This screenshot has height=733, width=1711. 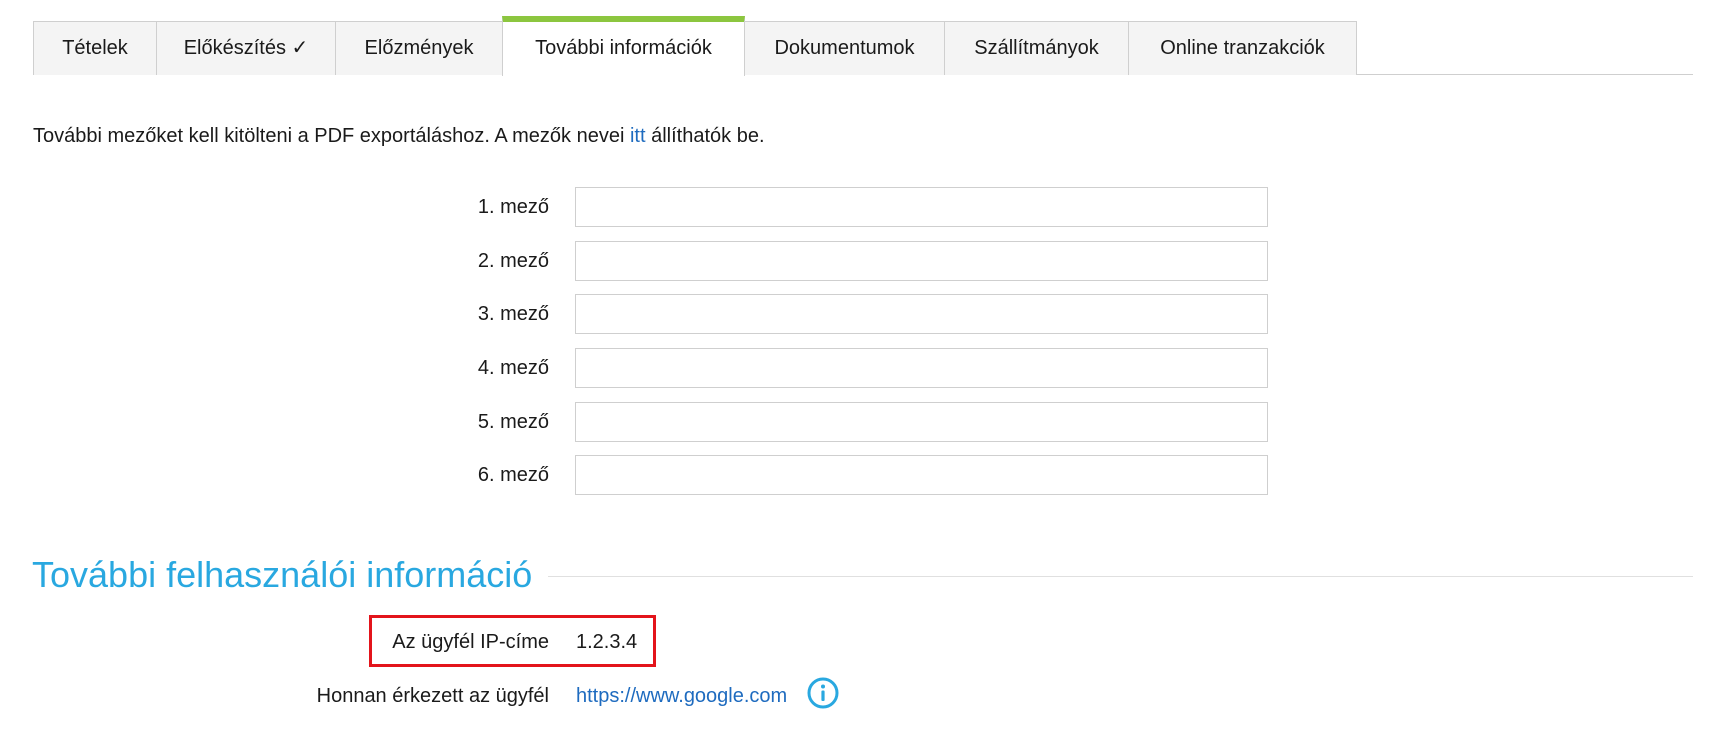 I want to click on intro-text-after: állíthatók be., so click(x=705, y=136).